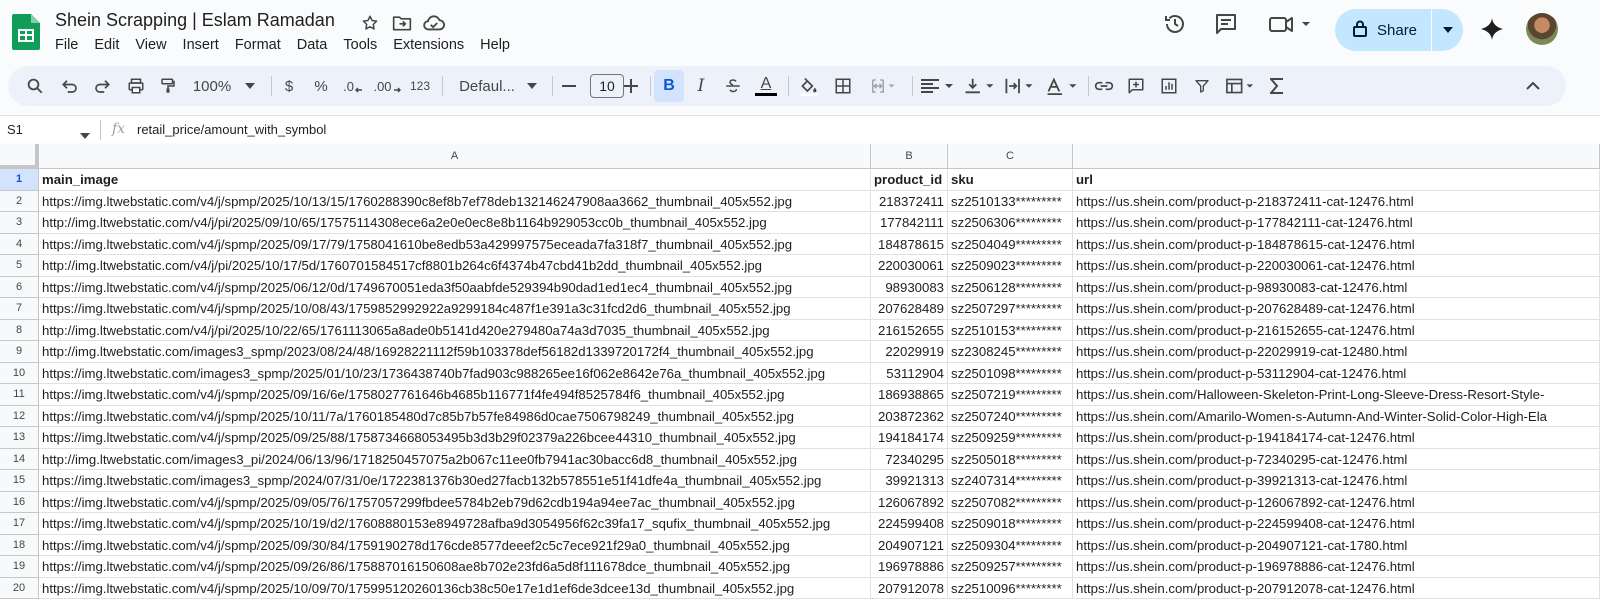  Describe the element at coordinates (937, 86) in the screenshot. I see `horizontal-align-icon` at that location.